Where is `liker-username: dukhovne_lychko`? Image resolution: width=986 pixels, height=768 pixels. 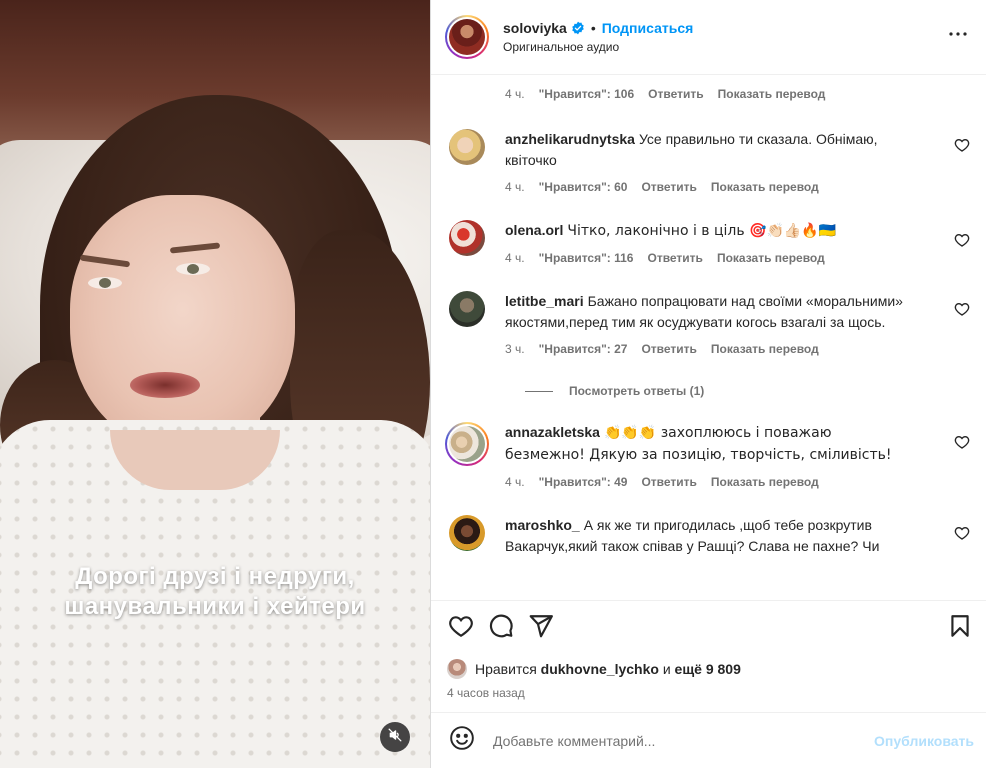 liker-username: dukhovne_lychko is located at coordinates (600, 669).